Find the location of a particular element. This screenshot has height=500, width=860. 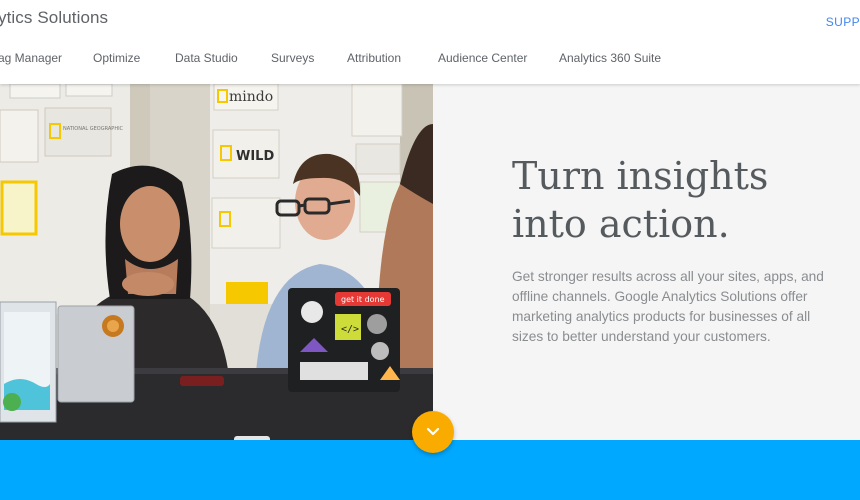

nav-analytics-360-suite: Analytics 360 Suite is located at coordinates (610, 58).